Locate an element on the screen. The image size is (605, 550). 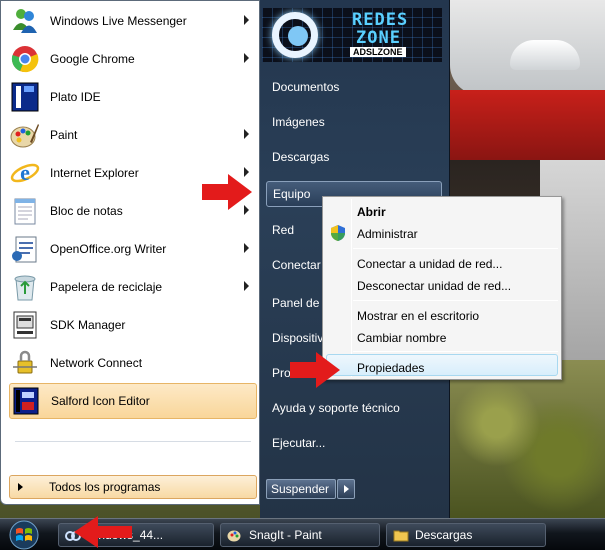
program-item-sdk-manager: SDK Manager is located at coordinates (133, 325).